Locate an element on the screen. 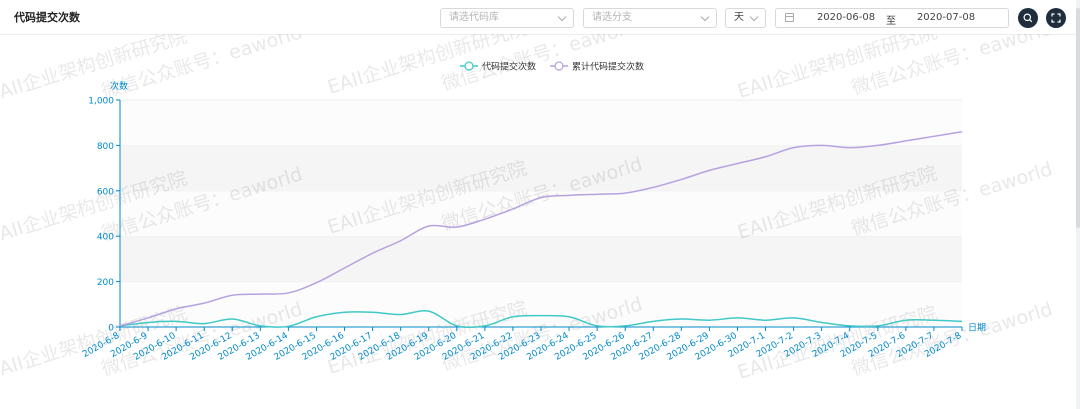 Image resolution: width=1080 pixels, height=409 pixels. date-range-picker: 2020-06-08 至 2020-07-08 is located at coordinates (892, 18).